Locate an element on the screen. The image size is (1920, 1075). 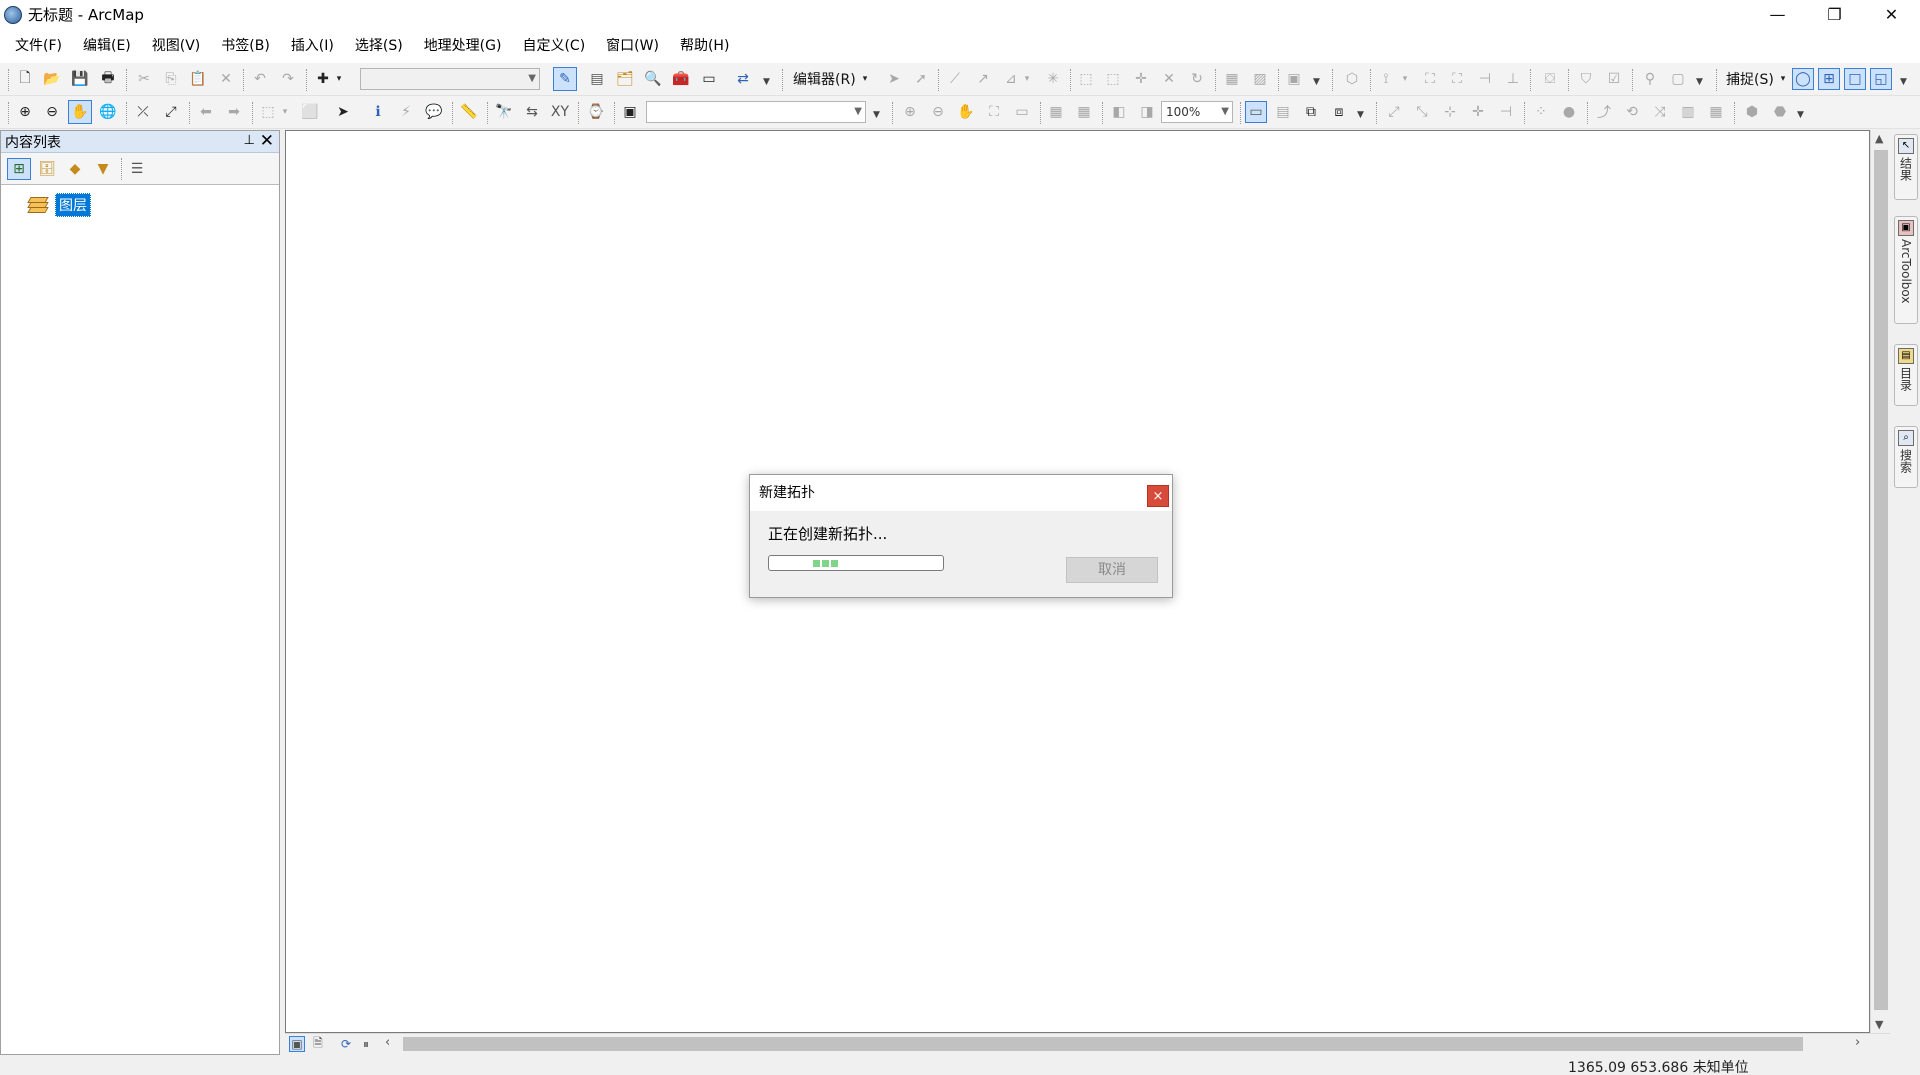
close-button: ✕ is located at coordinates (1891, 14).